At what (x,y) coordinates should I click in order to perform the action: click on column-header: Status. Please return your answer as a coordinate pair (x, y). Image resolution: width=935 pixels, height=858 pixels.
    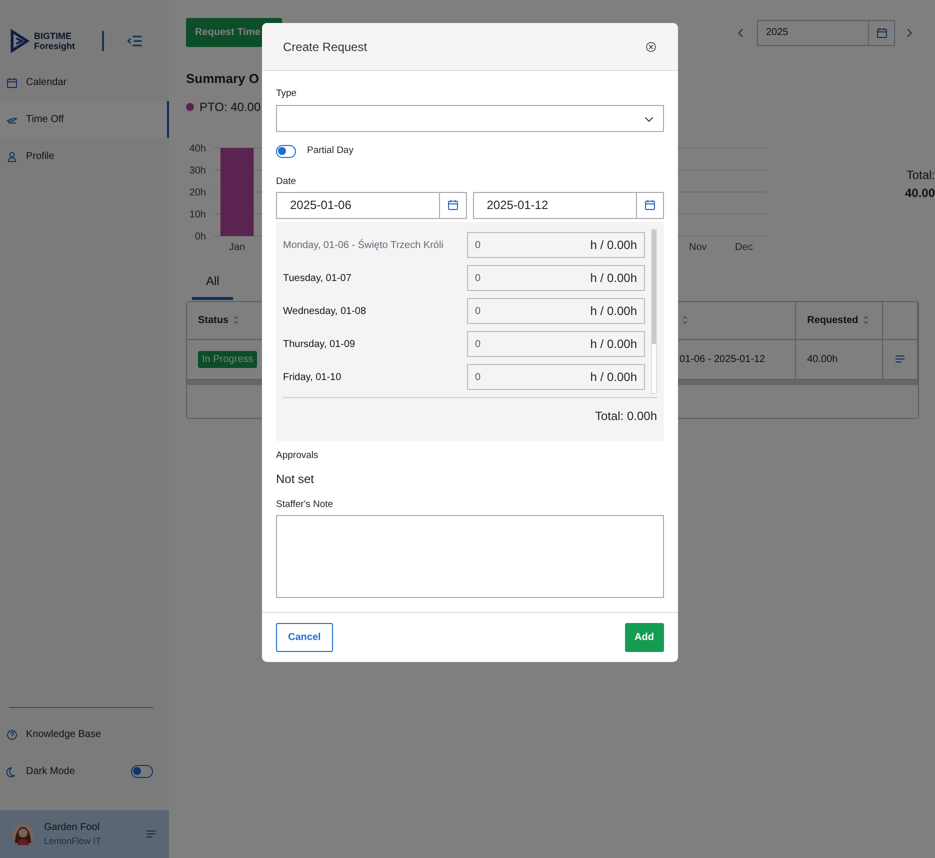
    Looking at the image, I should click on (213, 320).